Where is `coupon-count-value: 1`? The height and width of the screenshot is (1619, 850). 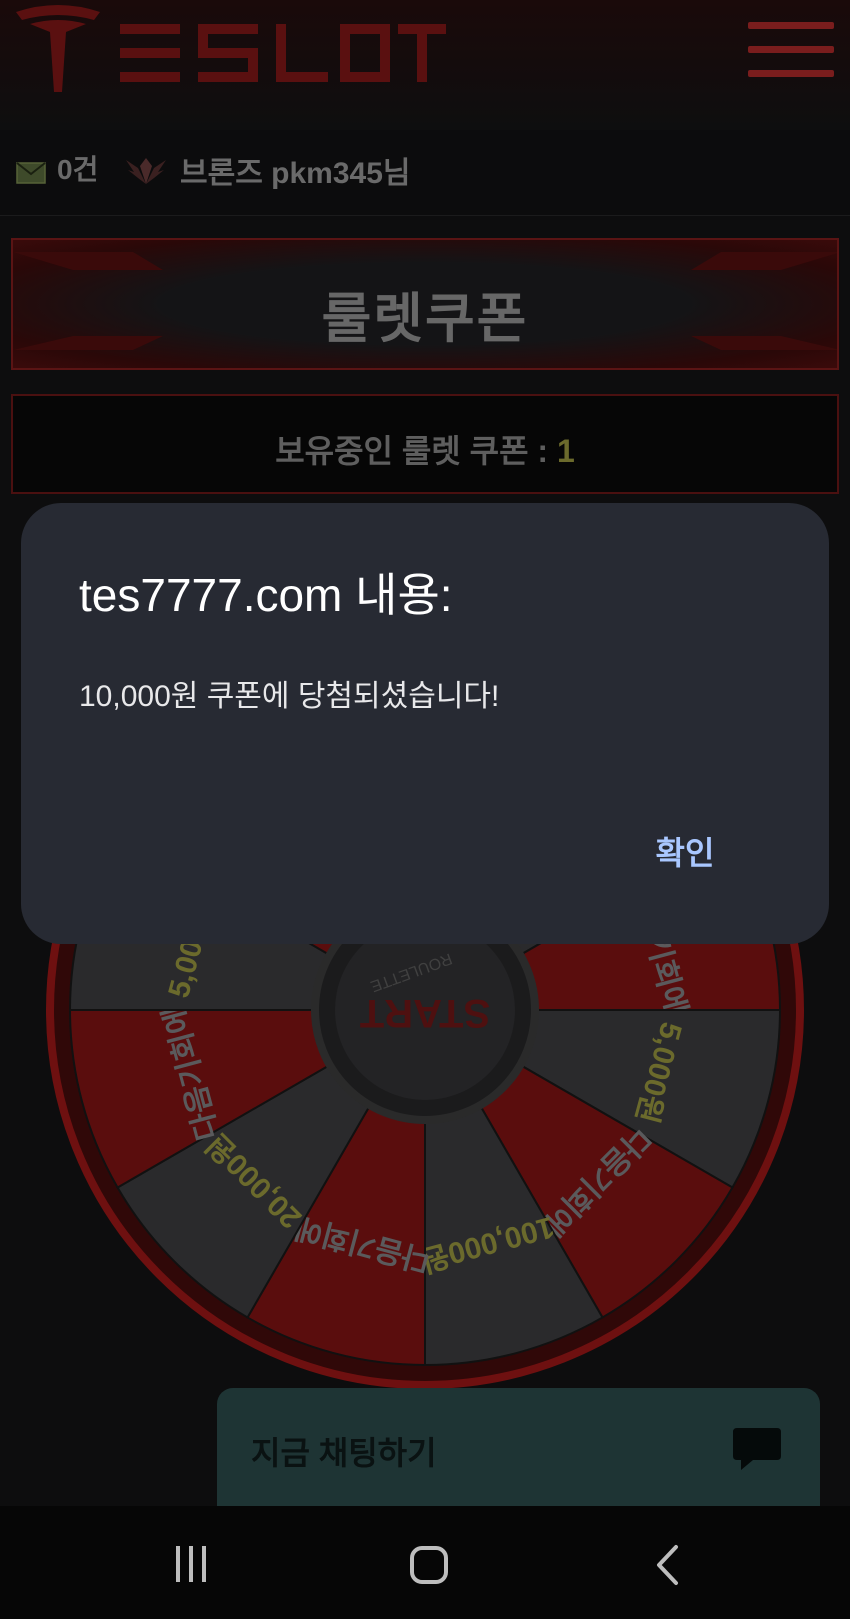
coupon-count-value: 1 is located at coordinates (565, 451).